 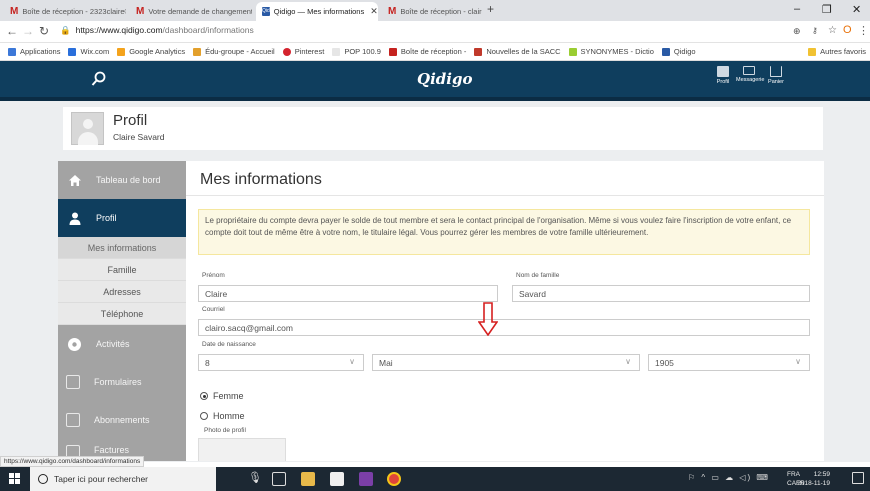 I want to click on header-messages-button: Messagerie, so click(x=750, y=74).